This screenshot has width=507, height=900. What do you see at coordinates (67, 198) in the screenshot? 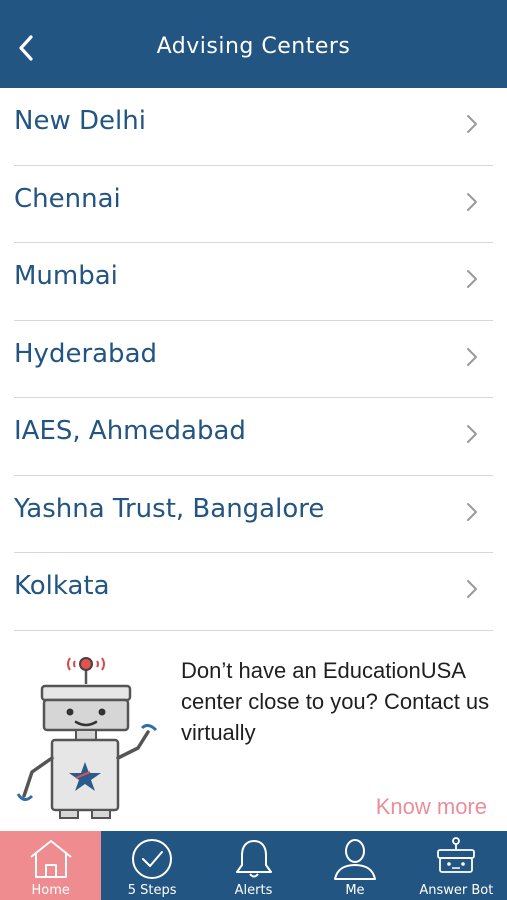
I see `list-item-label: Chennai` at bounding box center [67, 198].